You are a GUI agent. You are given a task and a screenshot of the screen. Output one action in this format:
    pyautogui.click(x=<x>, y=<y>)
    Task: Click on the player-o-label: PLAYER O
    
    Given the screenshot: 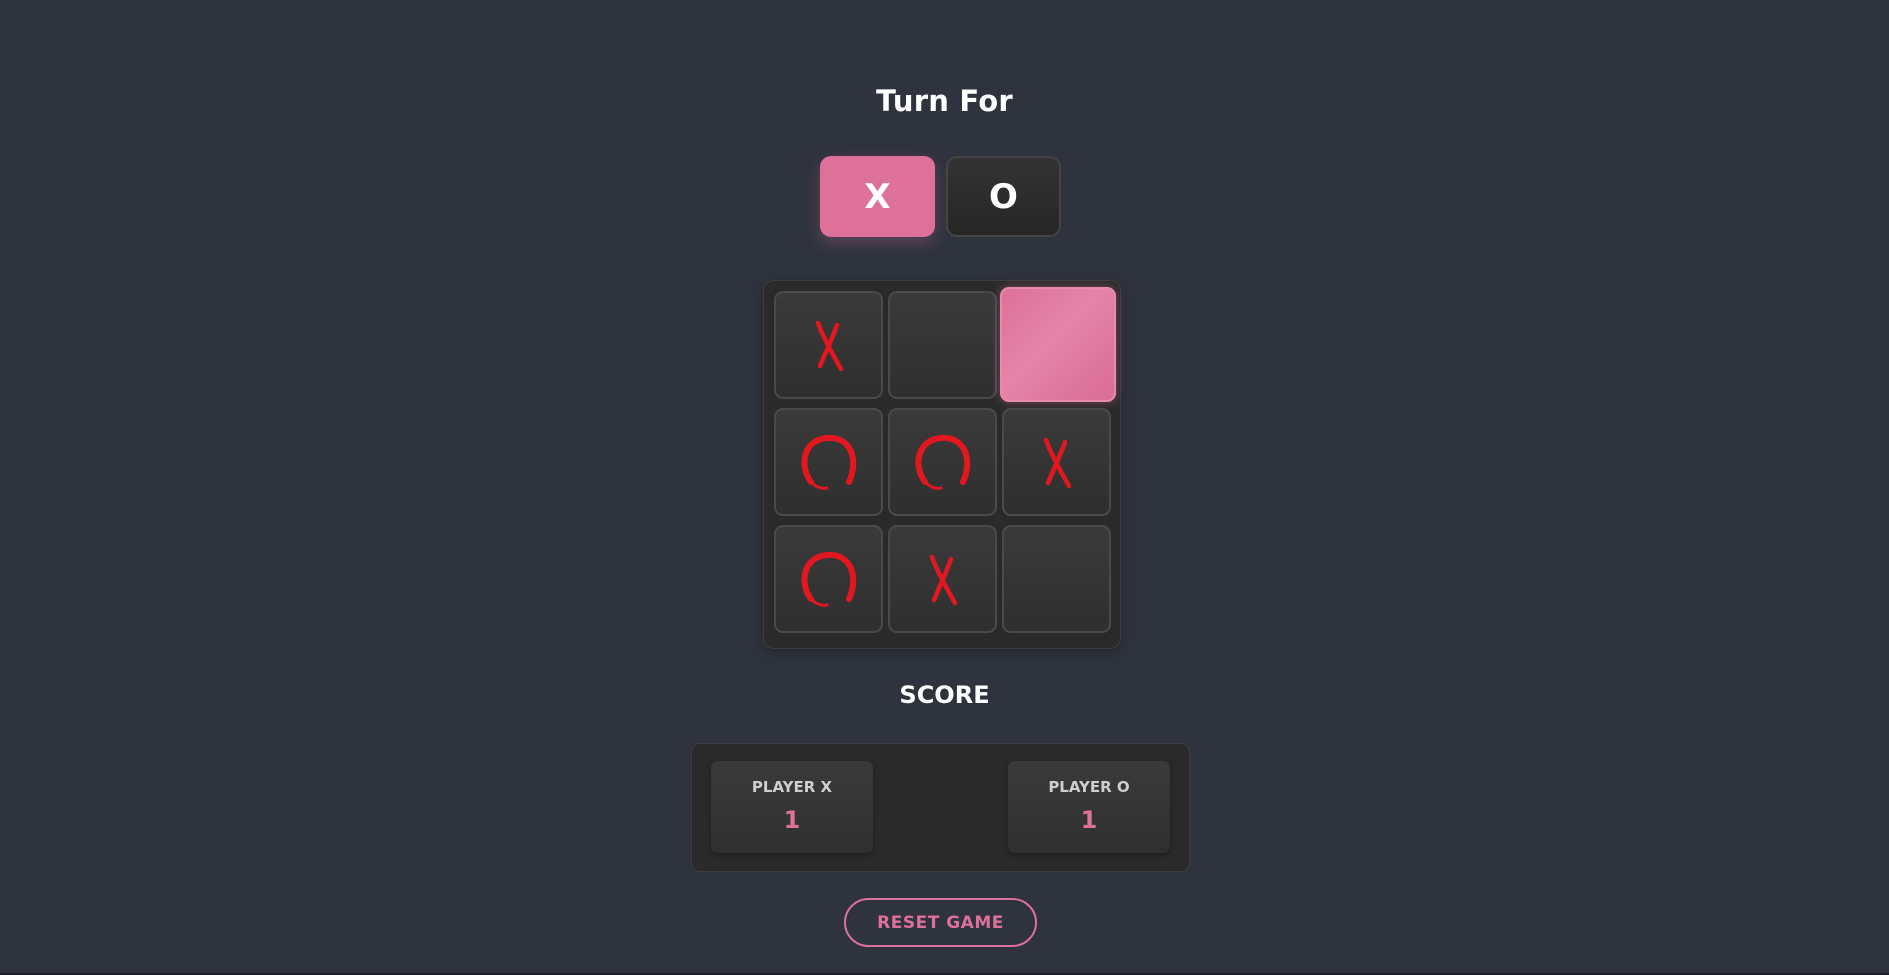 What is the action you would take?
    pyautogui.click(x=1089, y=787)
    